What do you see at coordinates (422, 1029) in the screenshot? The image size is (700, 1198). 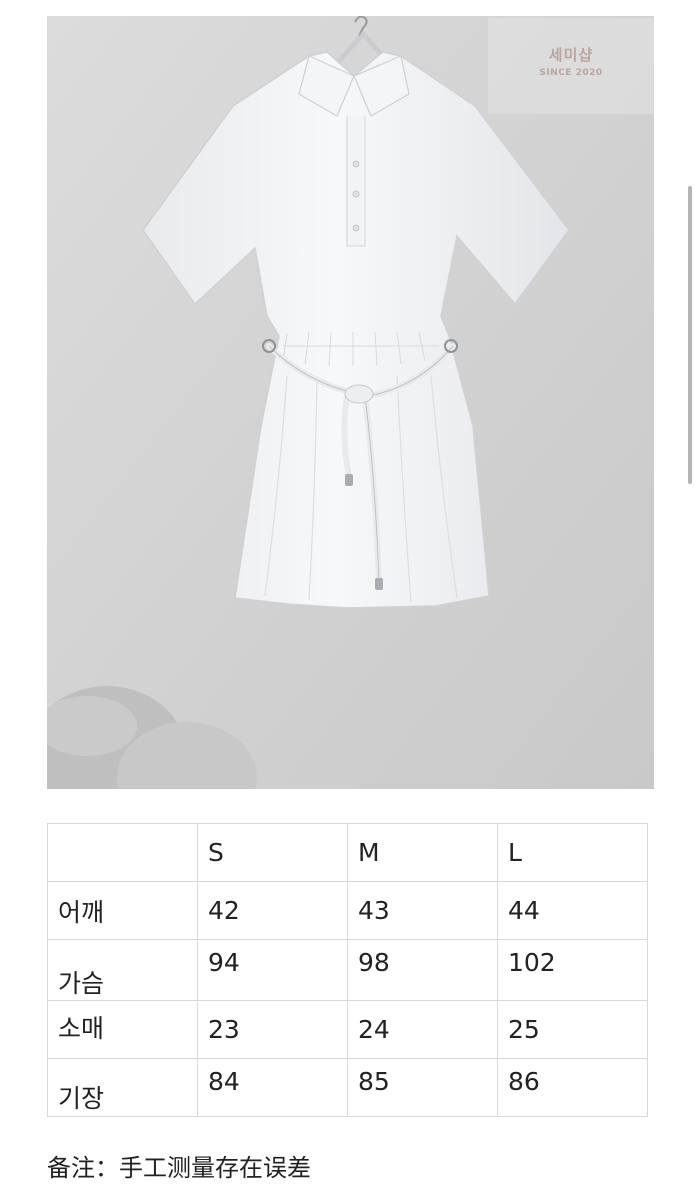 I see `table-cell: 24` at bounding box center [422, 1029].